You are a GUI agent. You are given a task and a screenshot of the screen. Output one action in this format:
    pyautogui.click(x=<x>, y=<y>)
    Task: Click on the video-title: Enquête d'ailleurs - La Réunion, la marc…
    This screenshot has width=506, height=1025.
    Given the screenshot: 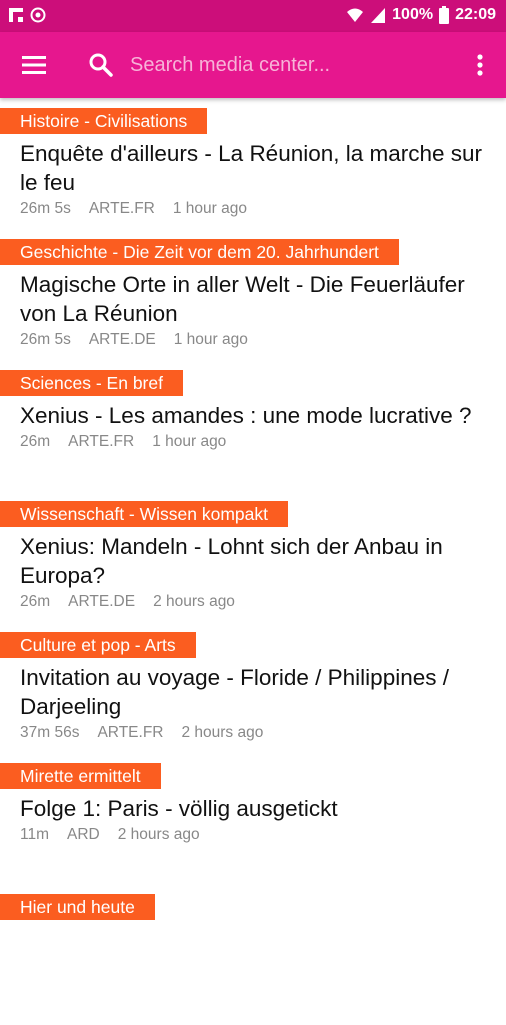 What is the action you would take?
    pyautogui.click(x=253, y=168)
    